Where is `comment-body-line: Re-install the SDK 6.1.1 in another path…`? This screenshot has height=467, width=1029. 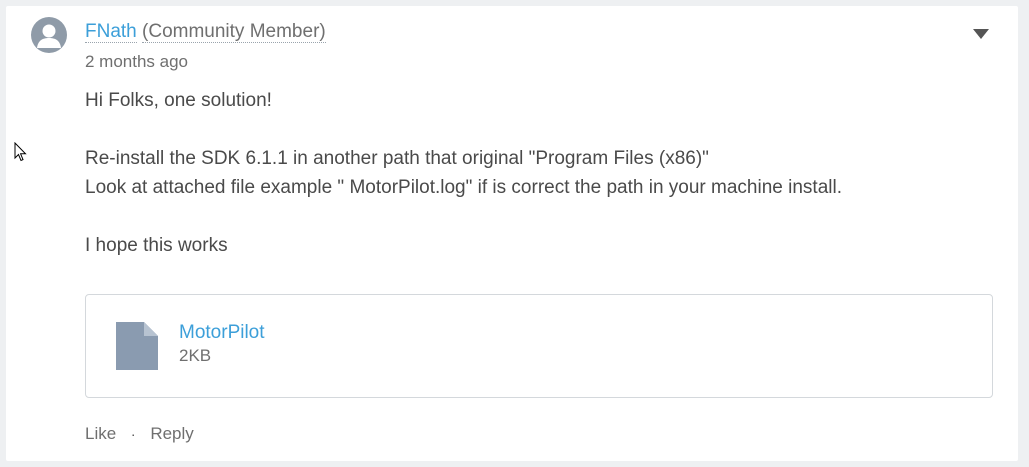
comment-body-line: Re-install the SDK 6.1.1 in another path… is located at coordinates (397, 158).